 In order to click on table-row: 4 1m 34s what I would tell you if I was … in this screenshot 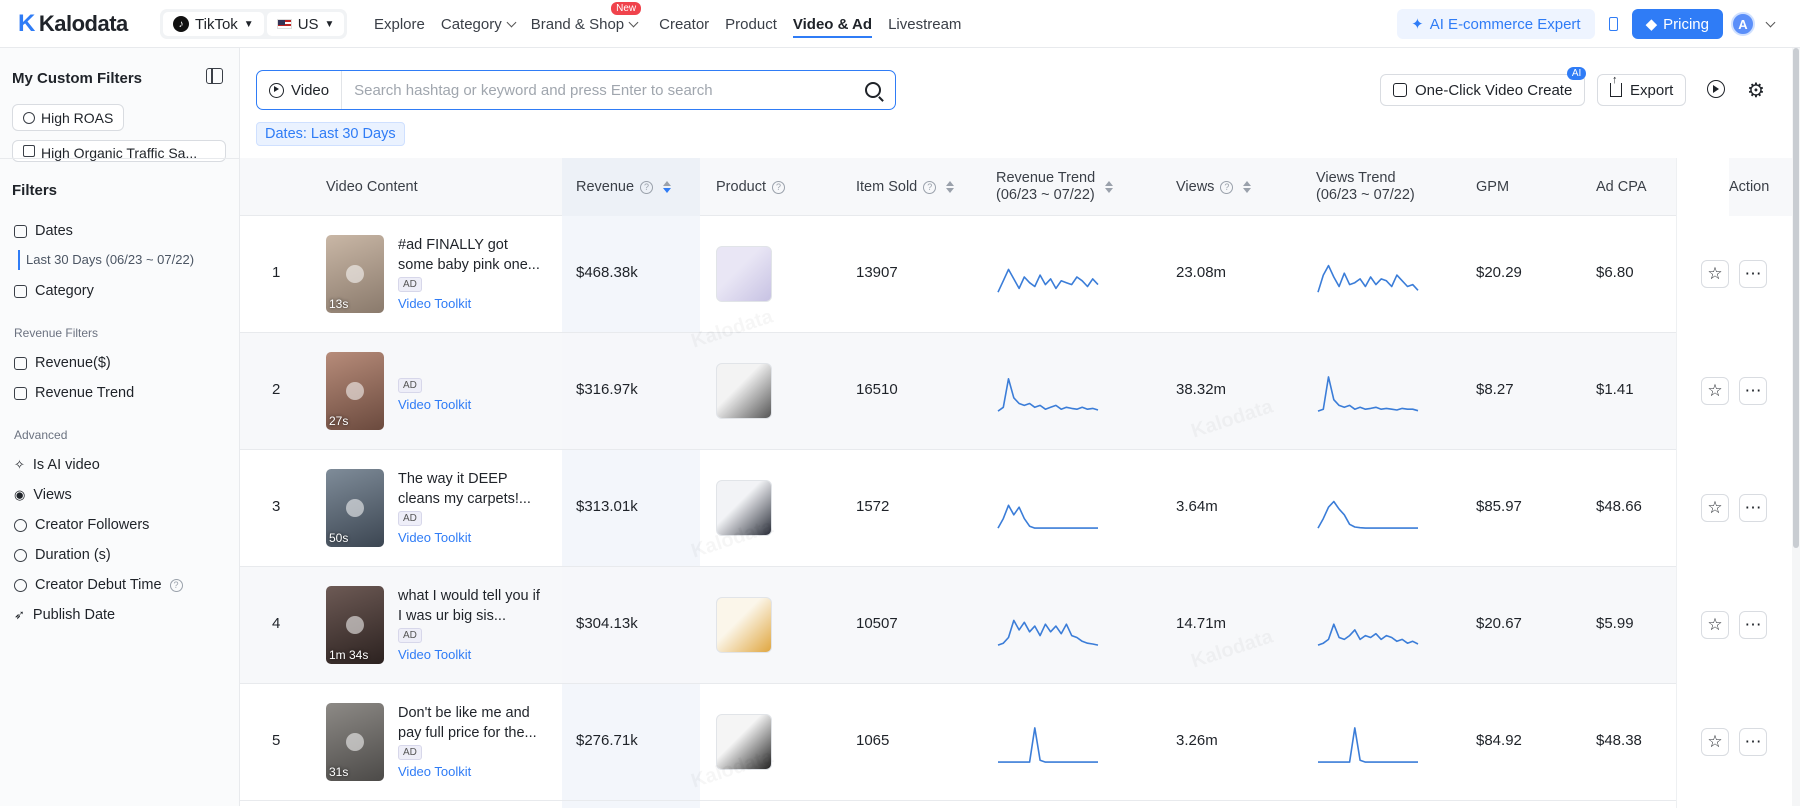, I will do `click(1020, 625)`.